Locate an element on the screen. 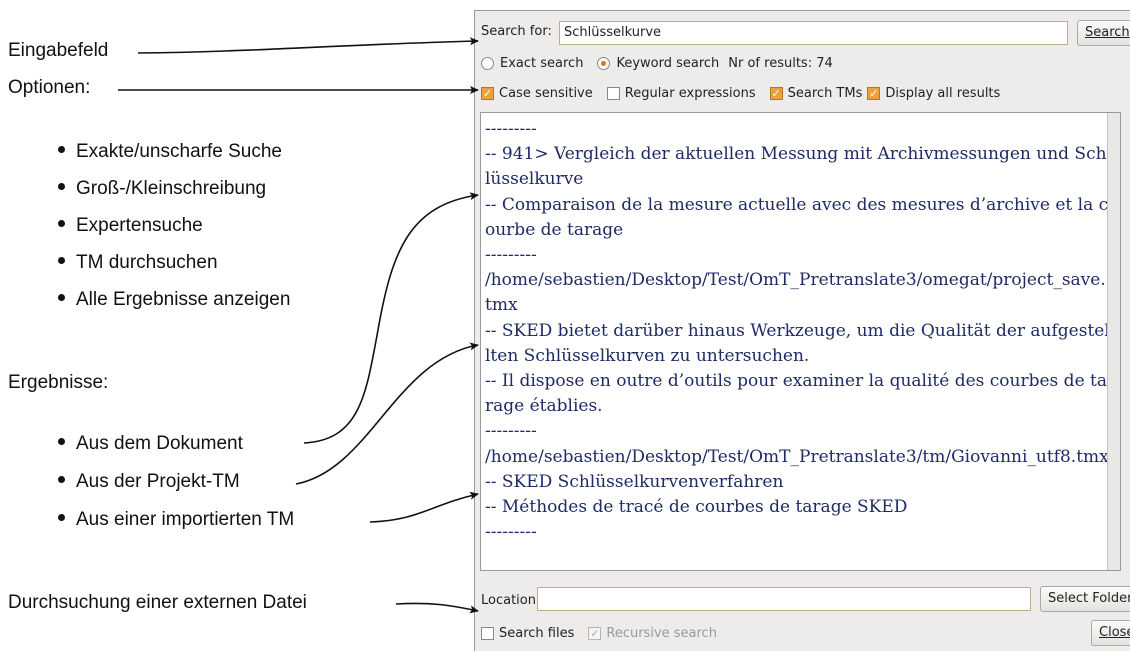 The height and width of the screenshot is (651, 1130). arrow-projekt-tm is located at coordinates (387, 413).